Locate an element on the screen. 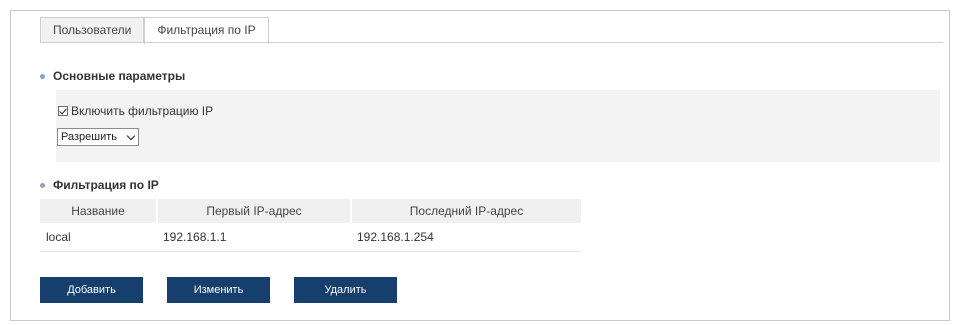 The width and height of the screenshot is (955, 325). action-buttons: Добавить Изменить Удалить is located at coordinates (230, 290).